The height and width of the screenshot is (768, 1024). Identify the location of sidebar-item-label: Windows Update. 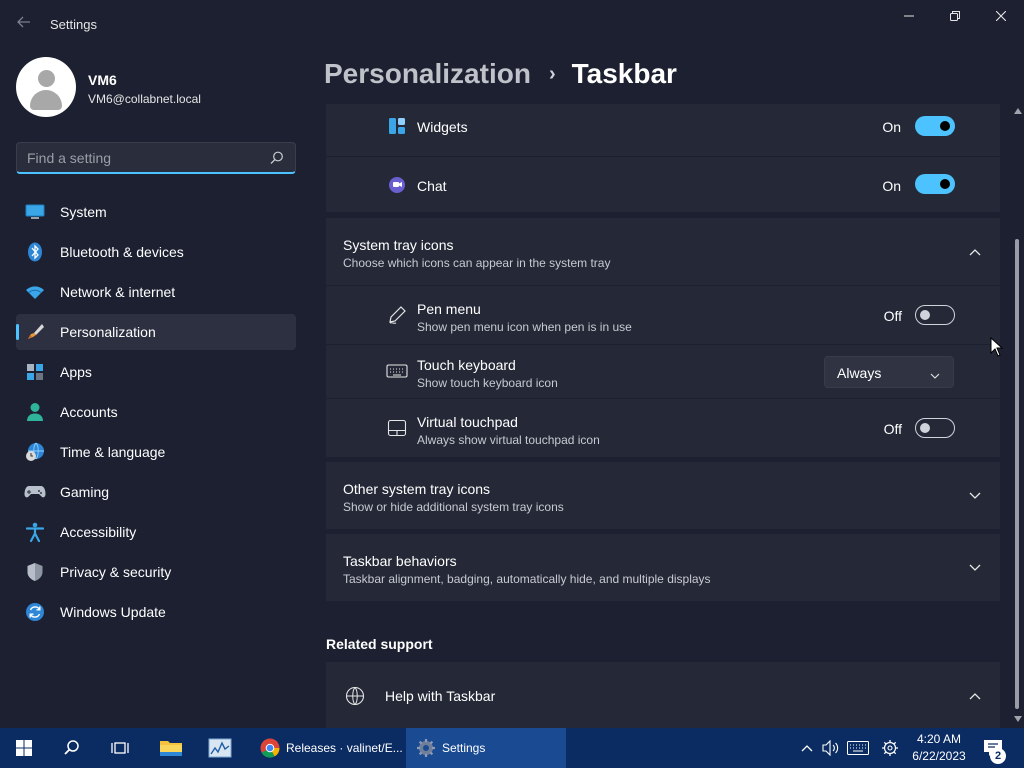
(113, 612).